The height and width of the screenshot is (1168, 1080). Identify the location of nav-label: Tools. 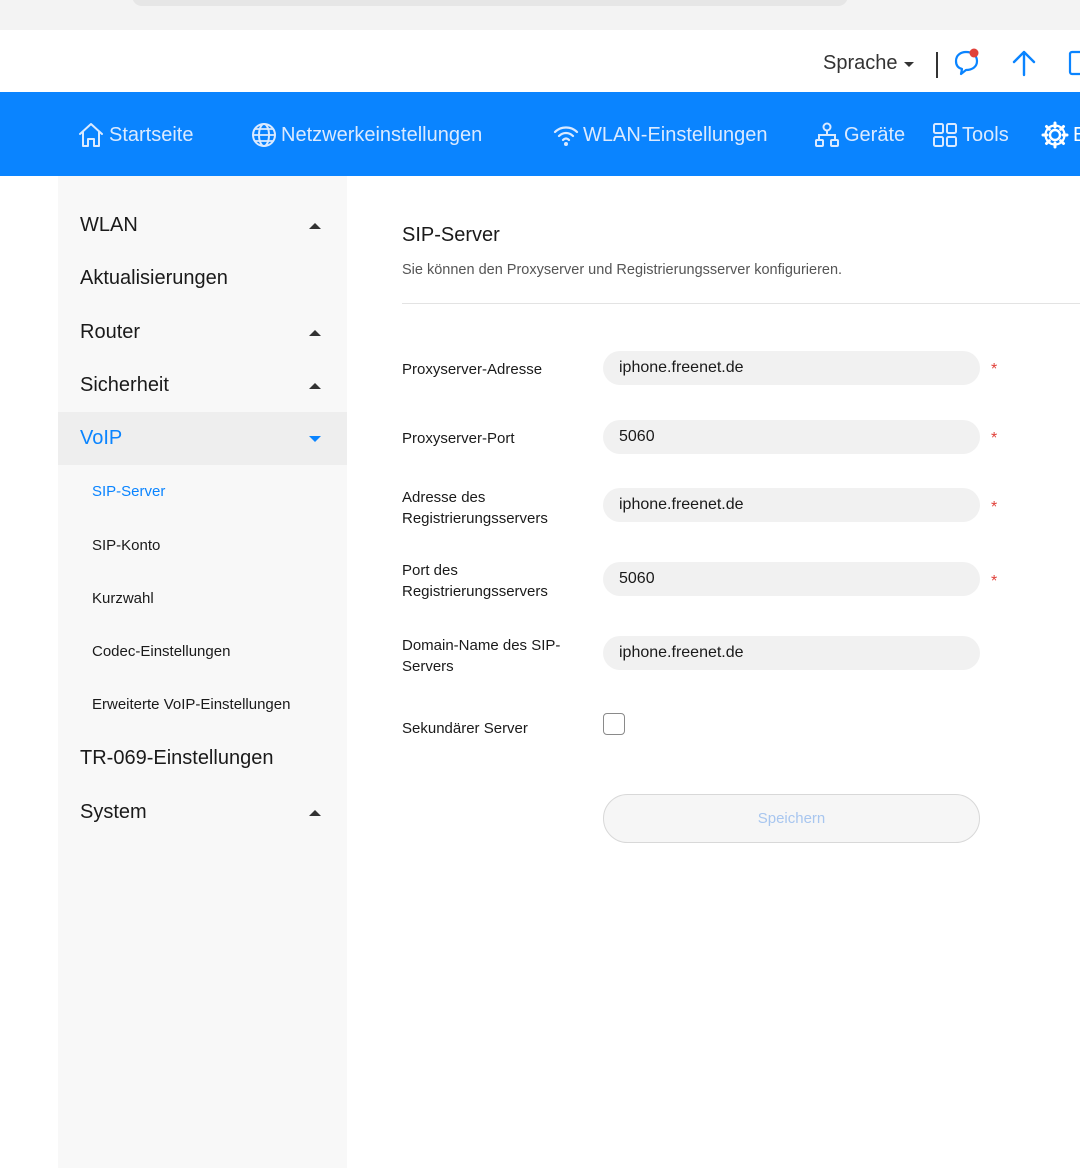
(985, 134).